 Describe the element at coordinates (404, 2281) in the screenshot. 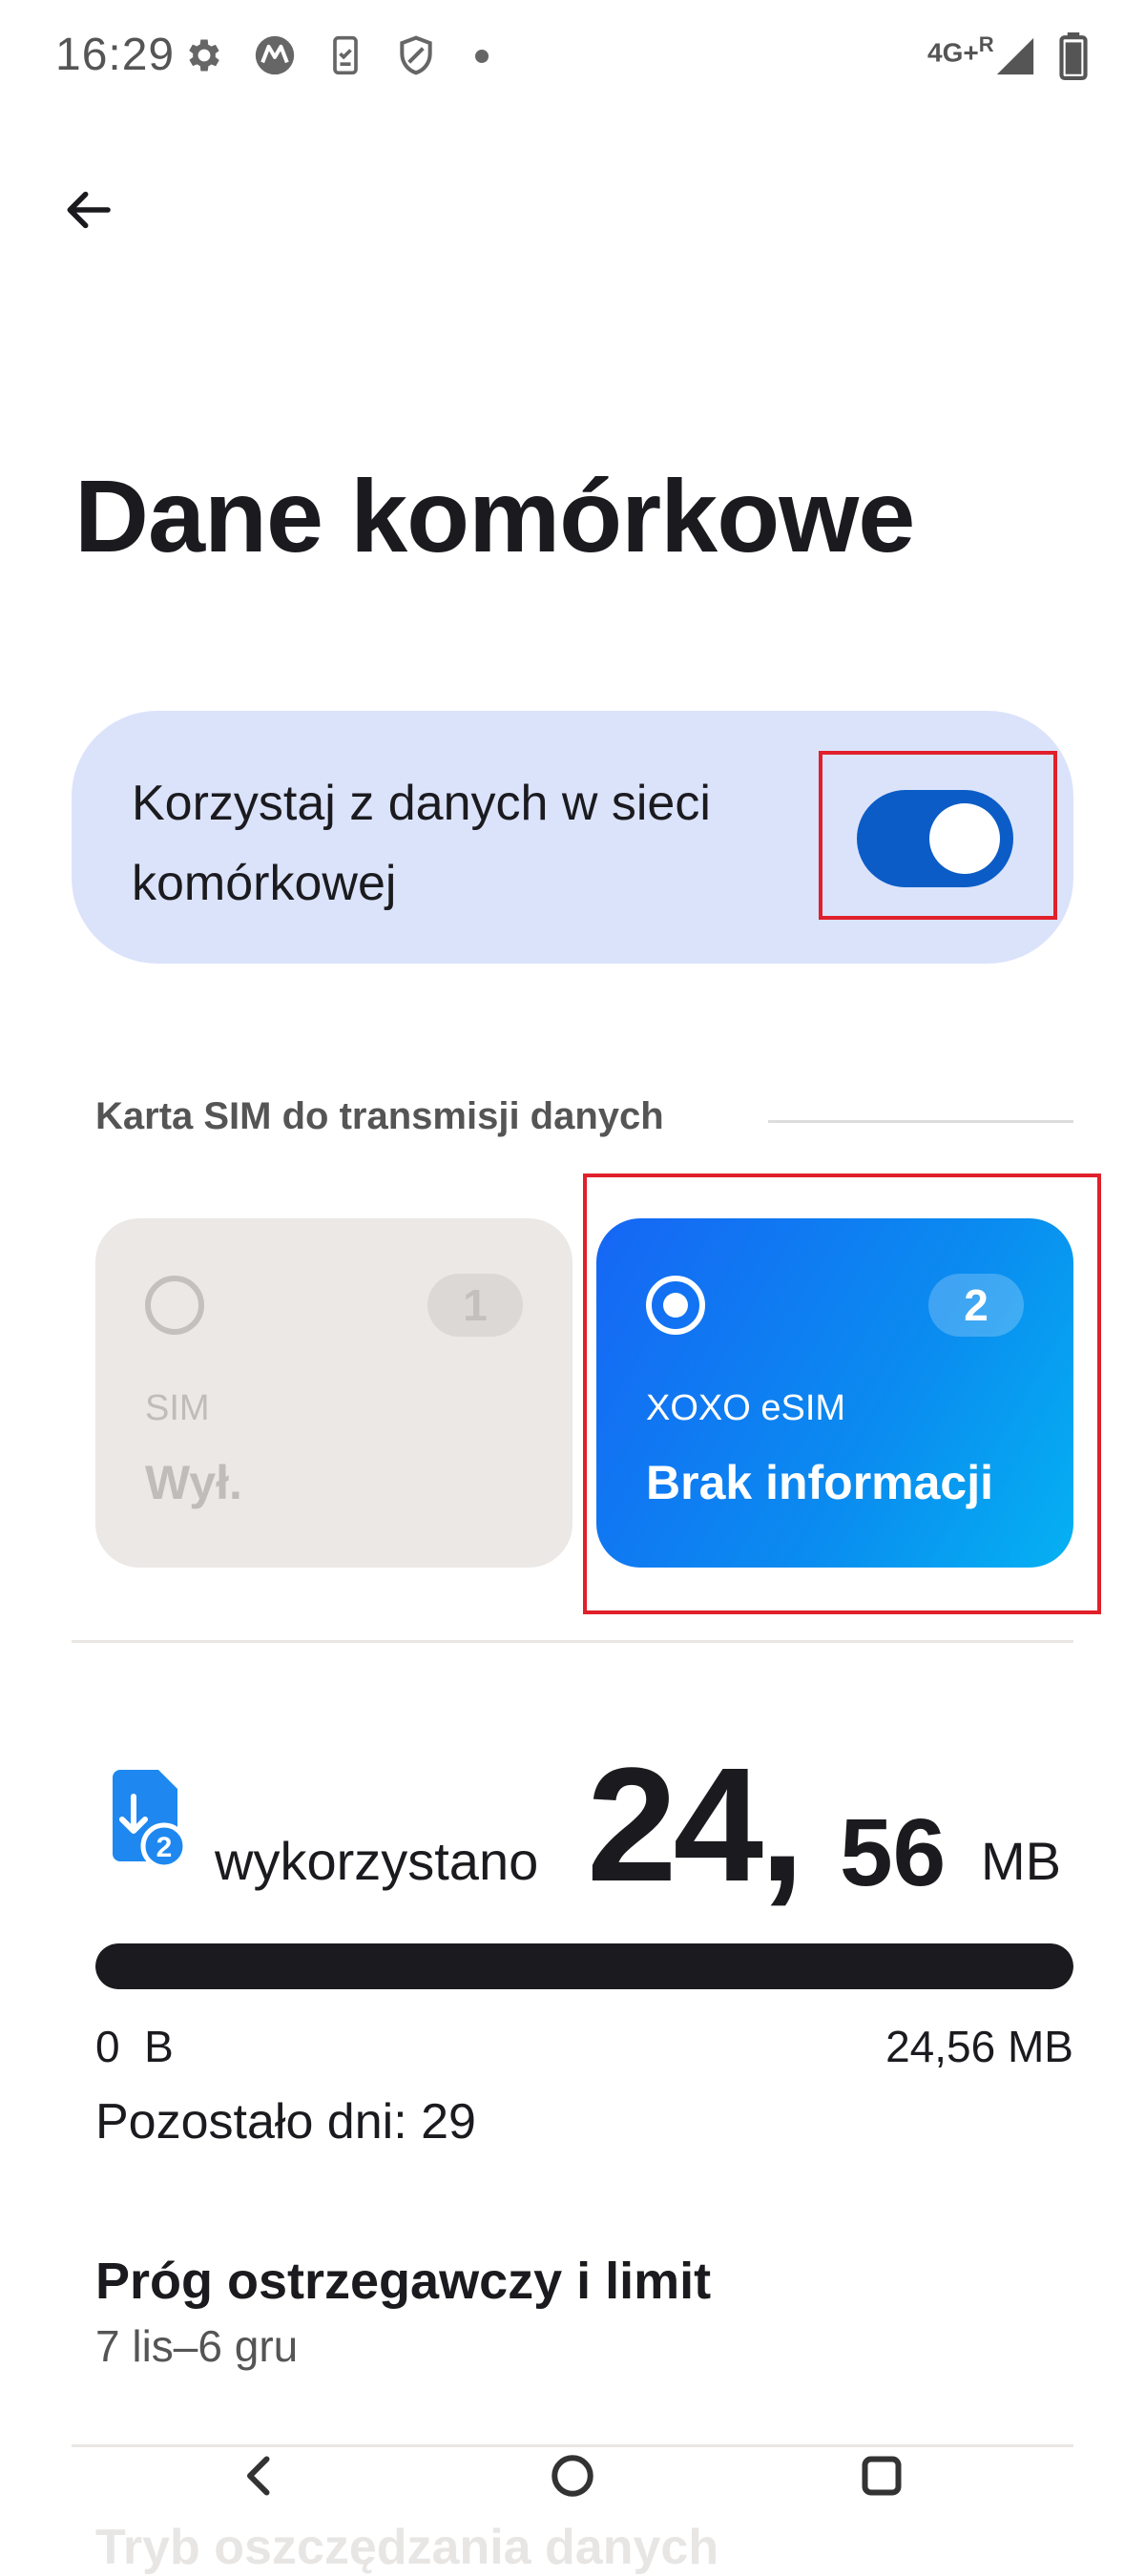

I see `warning-limit-title: Próg ostrzegawczy i limit` at that location.